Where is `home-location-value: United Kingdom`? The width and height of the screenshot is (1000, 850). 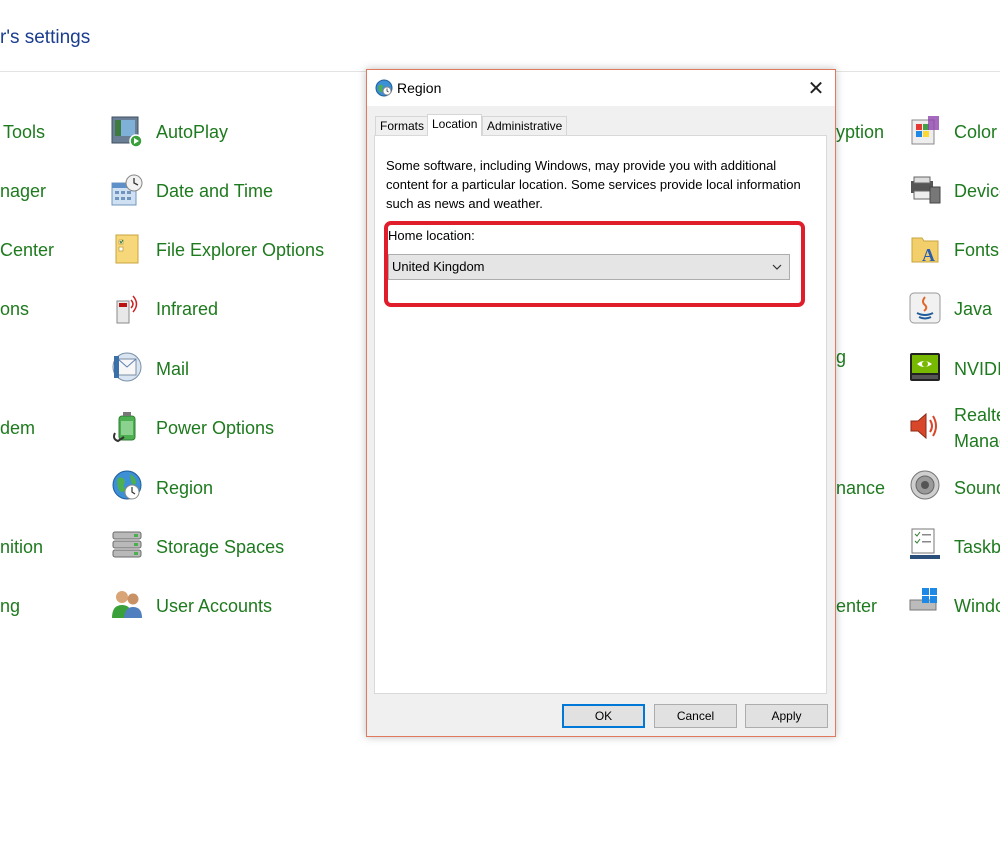
home-location-value: United Kingdom is located at coordinates (438, 266).